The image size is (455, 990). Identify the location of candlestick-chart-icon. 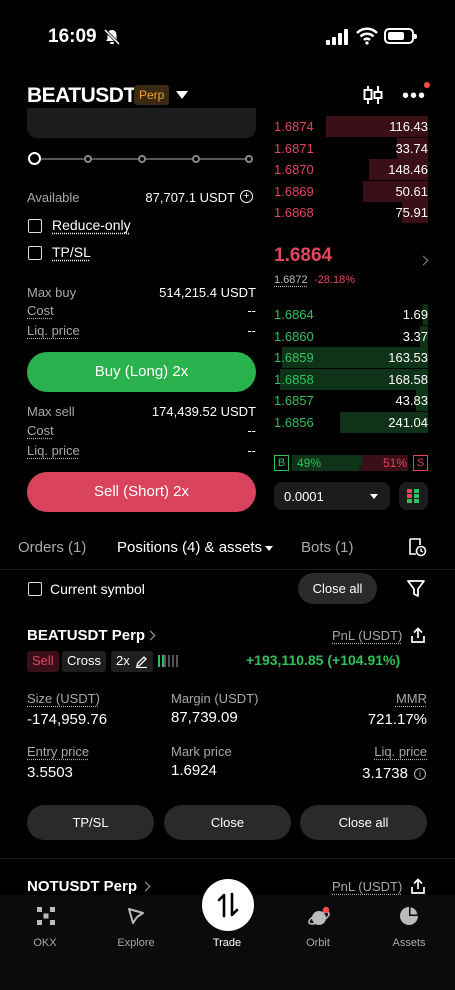
(373, 95).